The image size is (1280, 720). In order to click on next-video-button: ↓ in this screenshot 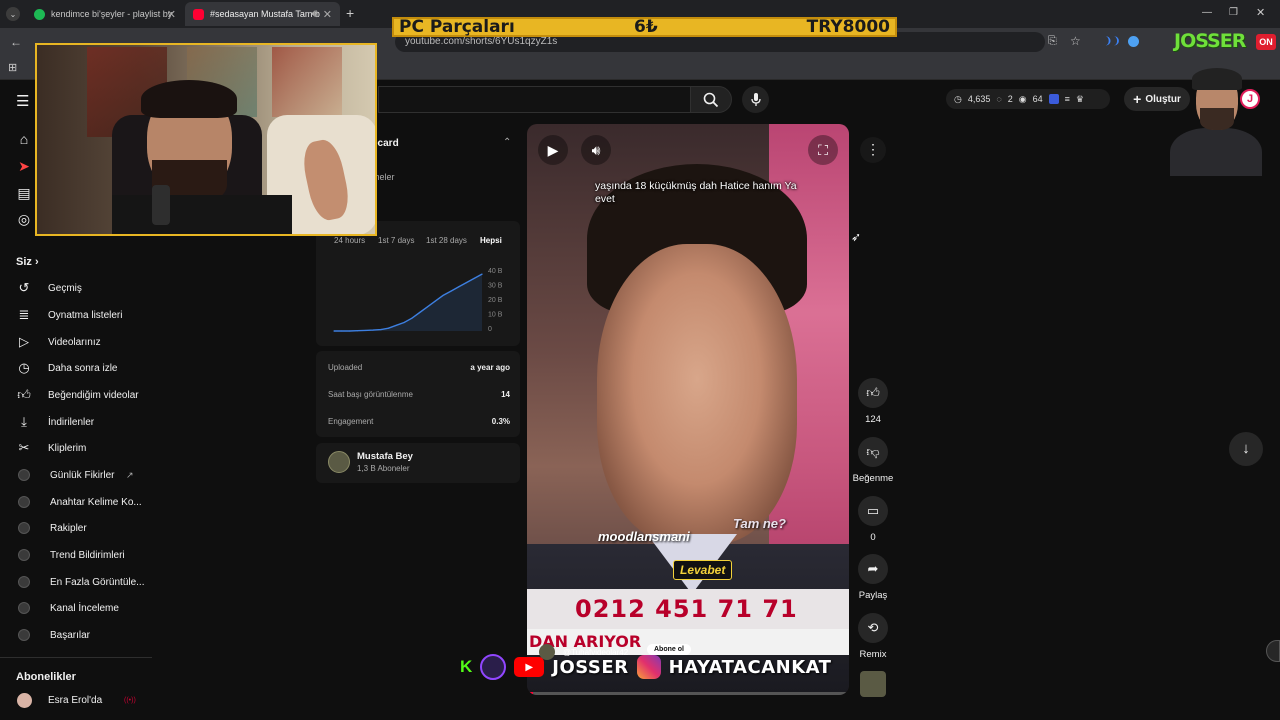, I will do `click(1246, 449)`.